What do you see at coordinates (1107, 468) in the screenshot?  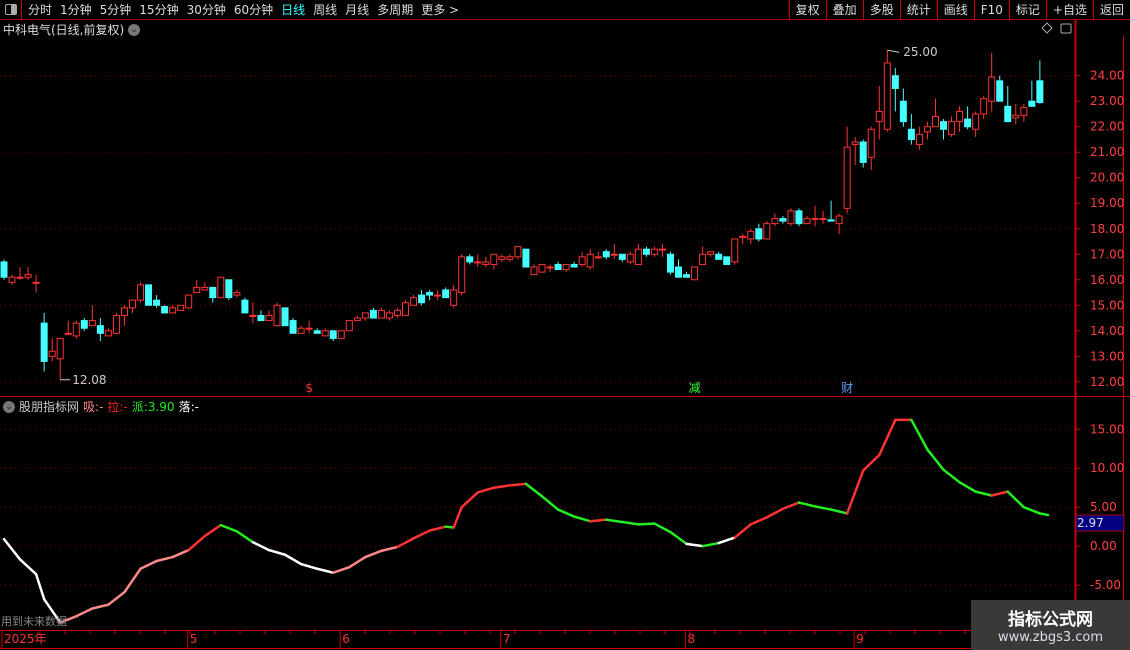 I see `indicator-tick-label: 10.00` at bounding box center [1107, 468].